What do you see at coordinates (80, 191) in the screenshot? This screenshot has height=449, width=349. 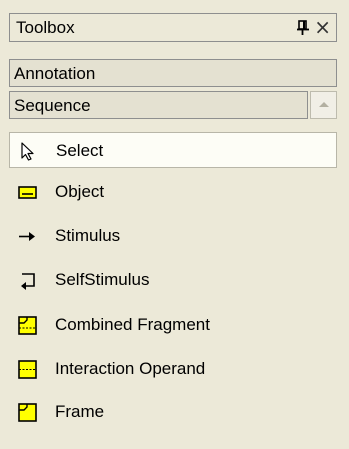 I see `tool-item-label: Object` at bounding box center [80, 191].